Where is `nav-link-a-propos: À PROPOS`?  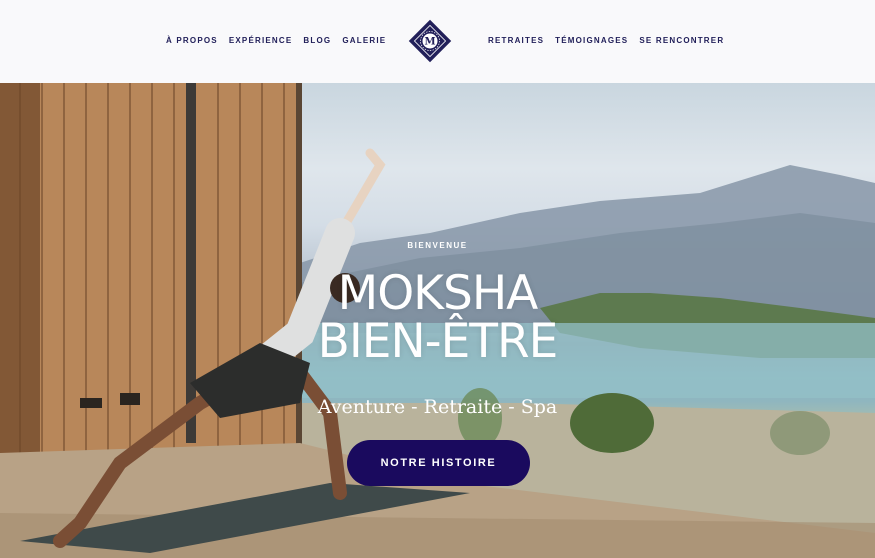 nav-link-a-propos: À PROPOS is located at coordinates (192, 40).